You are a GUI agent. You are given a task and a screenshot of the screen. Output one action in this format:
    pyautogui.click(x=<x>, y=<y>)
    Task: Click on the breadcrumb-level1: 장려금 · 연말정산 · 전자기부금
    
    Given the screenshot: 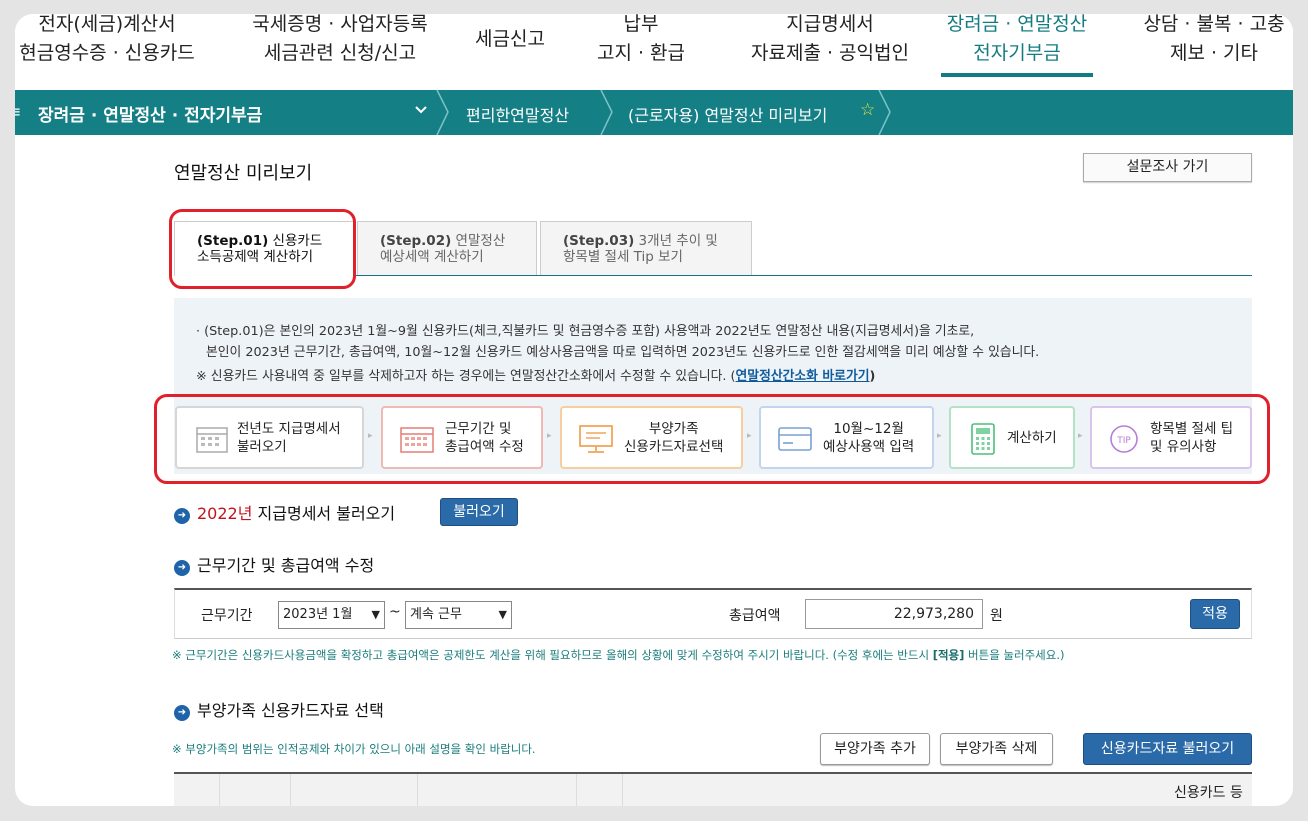 What is the action you would take?
    pyautogui.click(x=150, y=113)
    